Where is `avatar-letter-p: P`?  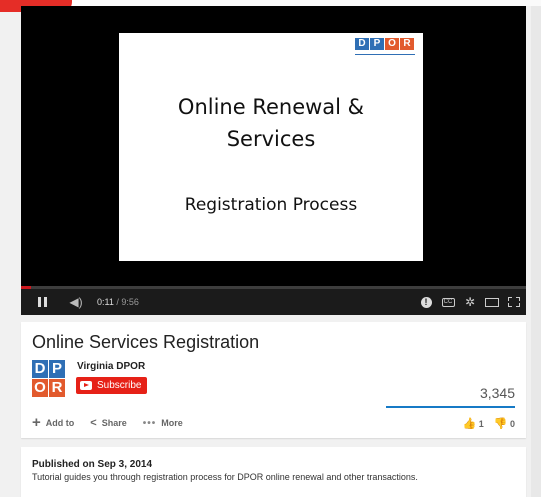 avatar-letter-p: P is located at coordinates (57, 369).